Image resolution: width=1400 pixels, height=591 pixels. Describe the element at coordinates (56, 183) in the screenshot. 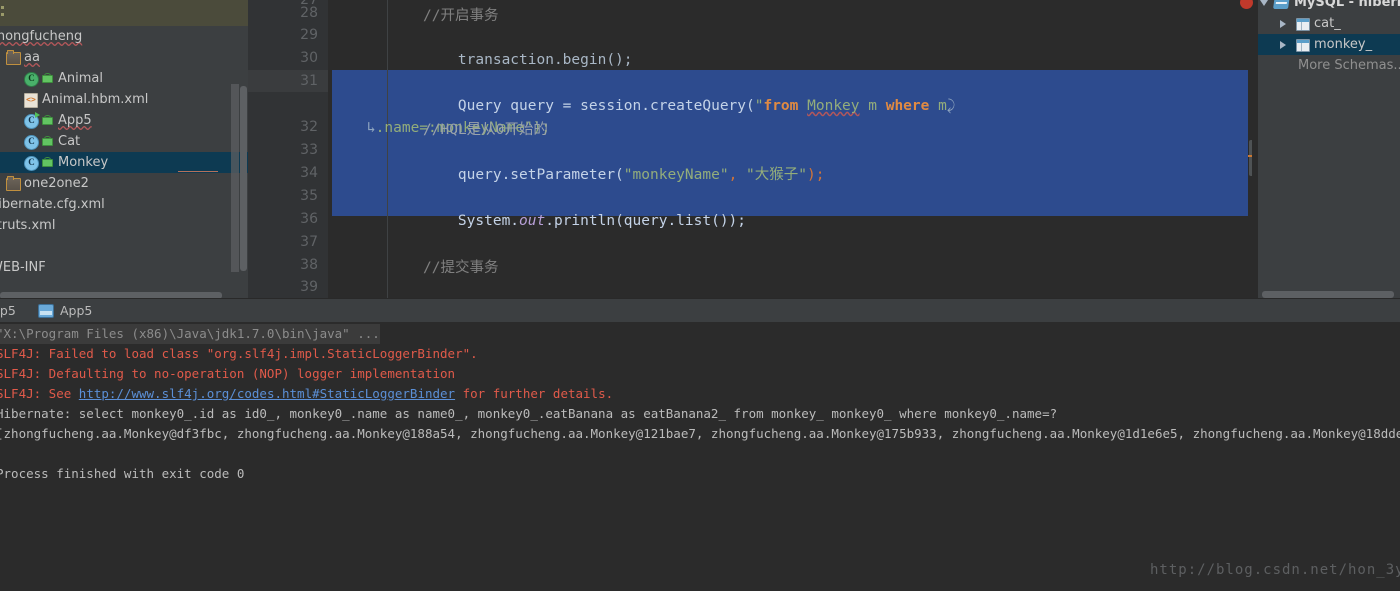

I see `tree-item-label: one2one2` at that location.